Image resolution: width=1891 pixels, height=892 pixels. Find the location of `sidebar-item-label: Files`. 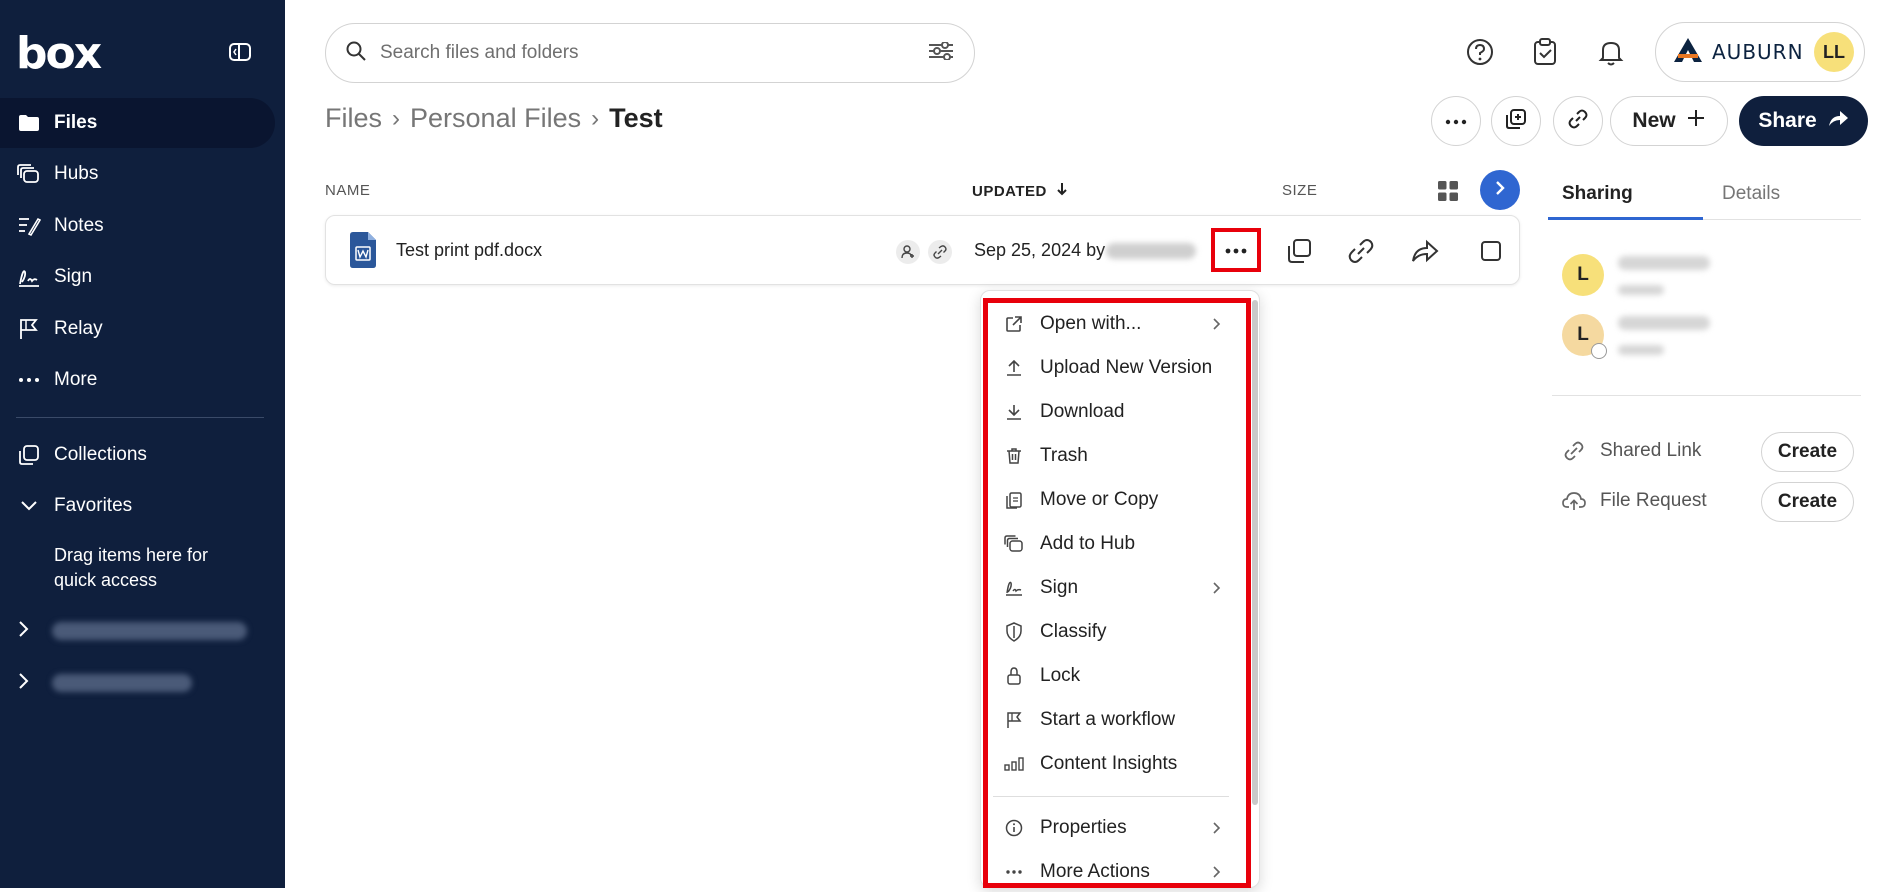

sidebar-item-label: Files is located at coordinates (76, 122).